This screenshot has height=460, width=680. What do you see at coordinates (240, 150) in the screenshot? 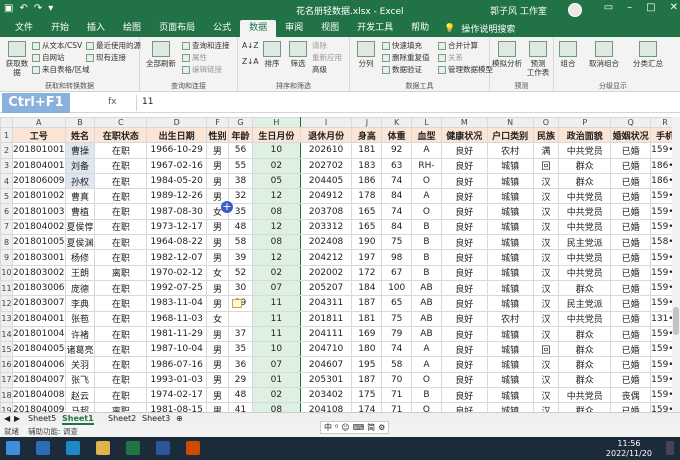
I see `table-cell: 56` at bounding box center [240, 150].